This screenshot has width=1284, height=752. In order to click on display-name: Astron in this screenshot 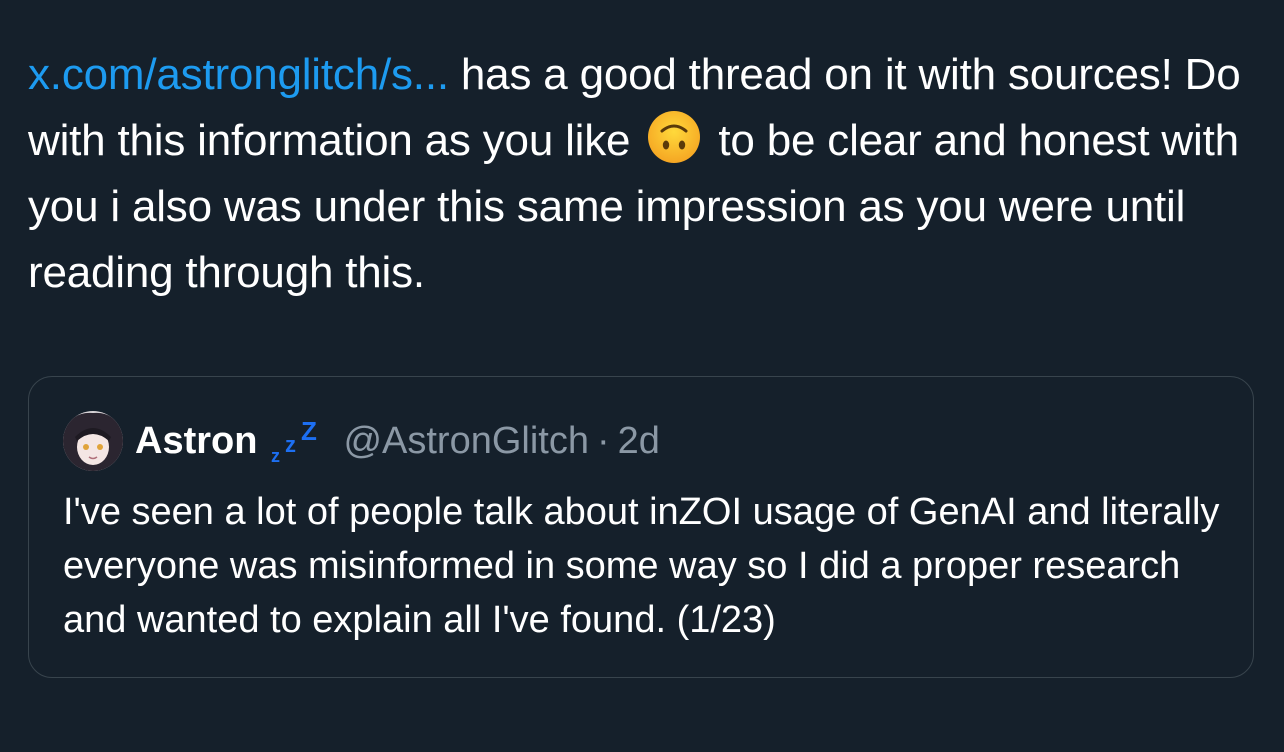, I will do `click(196, 441)`.